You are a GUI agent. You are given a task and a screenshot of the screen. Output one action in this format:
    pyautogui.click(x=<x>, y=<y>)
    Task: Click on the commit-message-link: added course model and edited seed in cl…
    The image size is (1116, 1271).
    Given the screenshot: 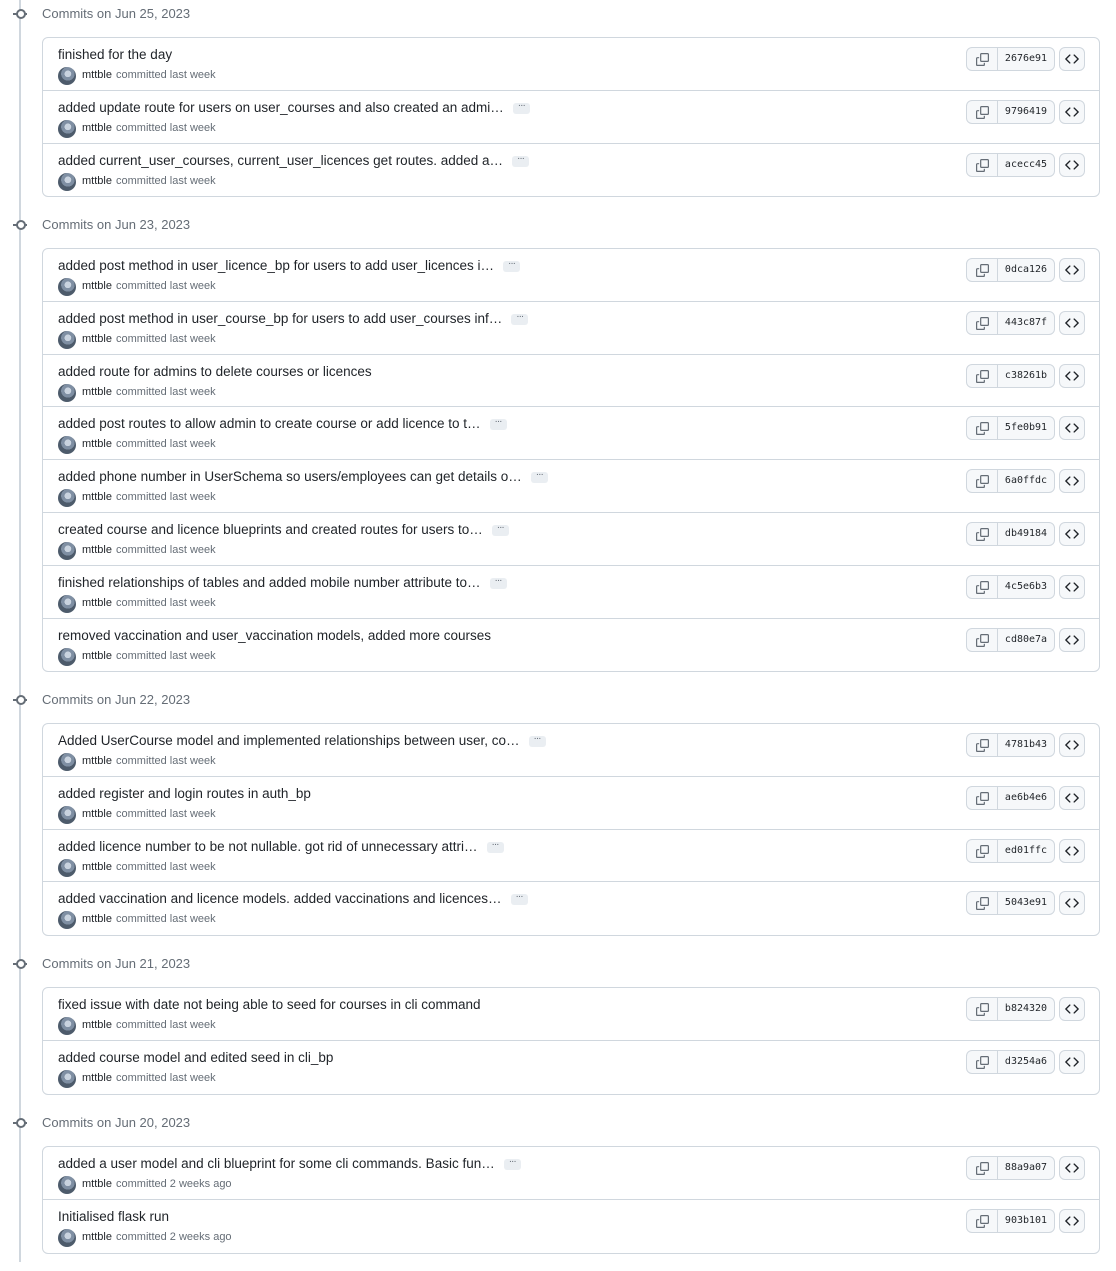 What is the action you would take?
    pyautogui.click(x=195, y=1057)
    